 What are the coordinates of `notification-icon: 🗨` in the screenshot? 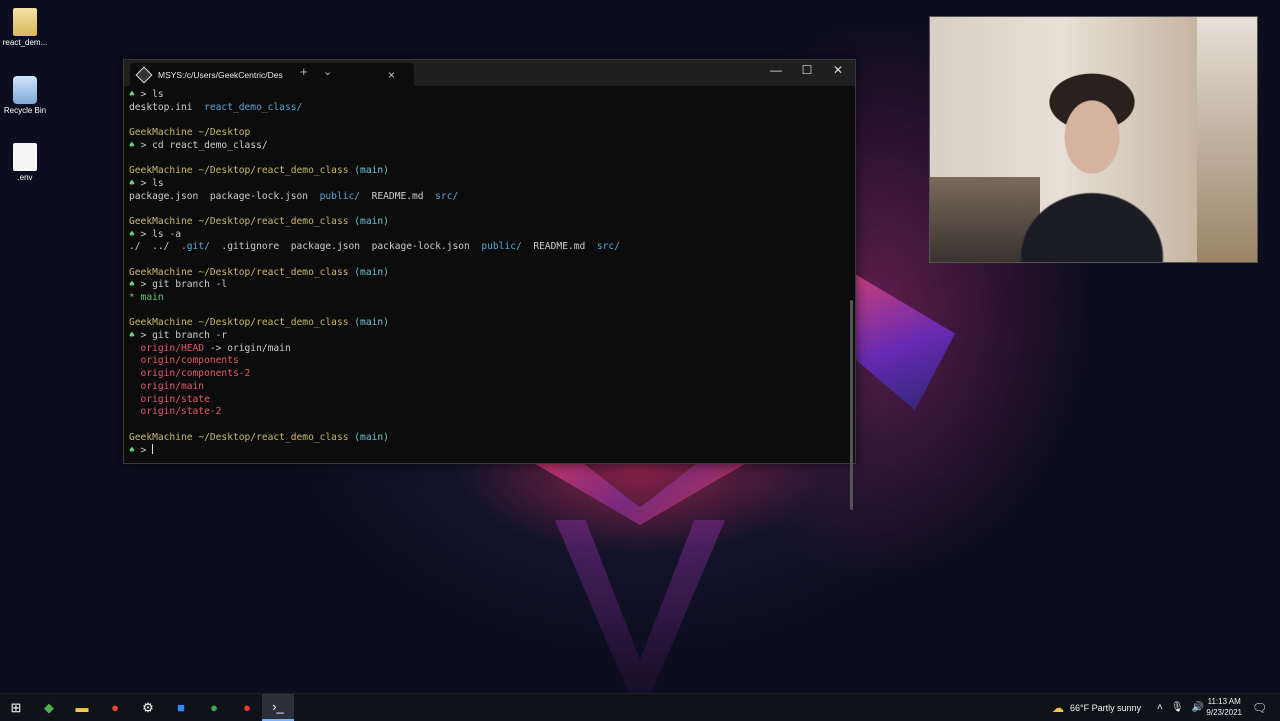 It's located at (1259, 707).